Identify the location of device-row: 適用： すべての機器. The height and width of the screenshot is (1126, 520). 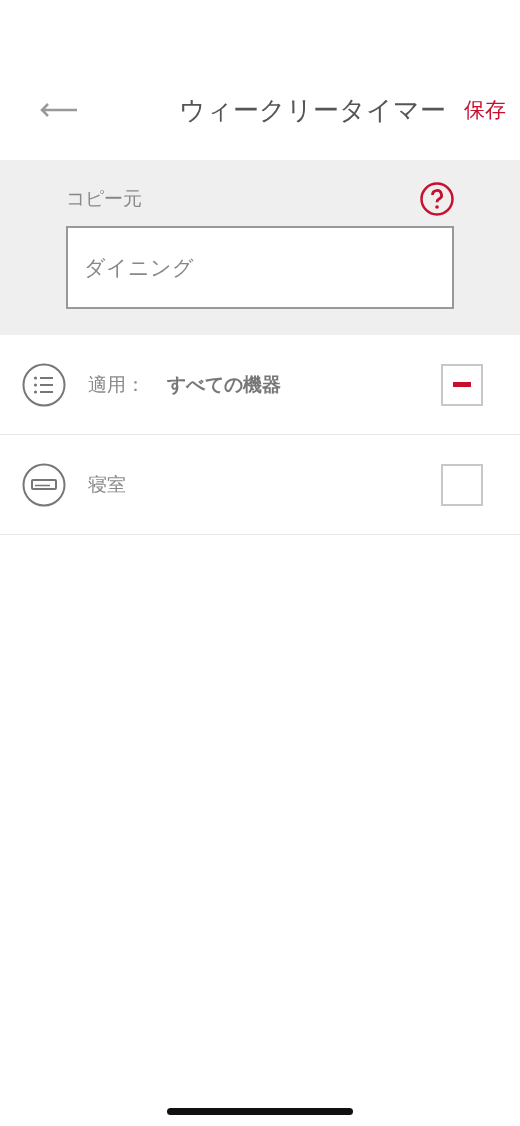
(260, 385).